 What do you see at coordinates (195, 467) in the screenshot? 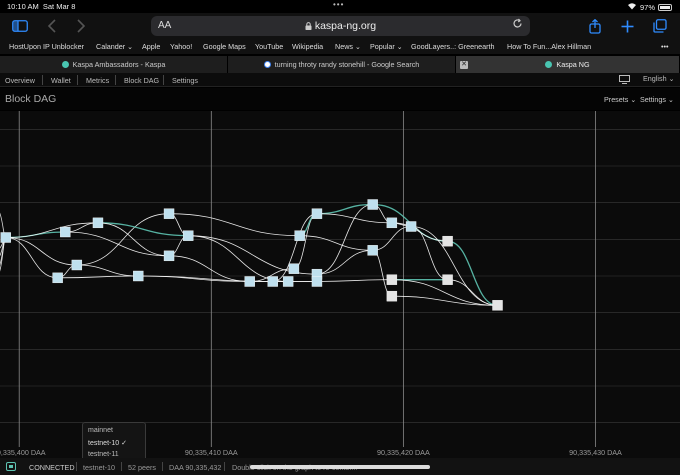
I see `daa-score: DAA 90,335,432` at bounding box center [195, 467].